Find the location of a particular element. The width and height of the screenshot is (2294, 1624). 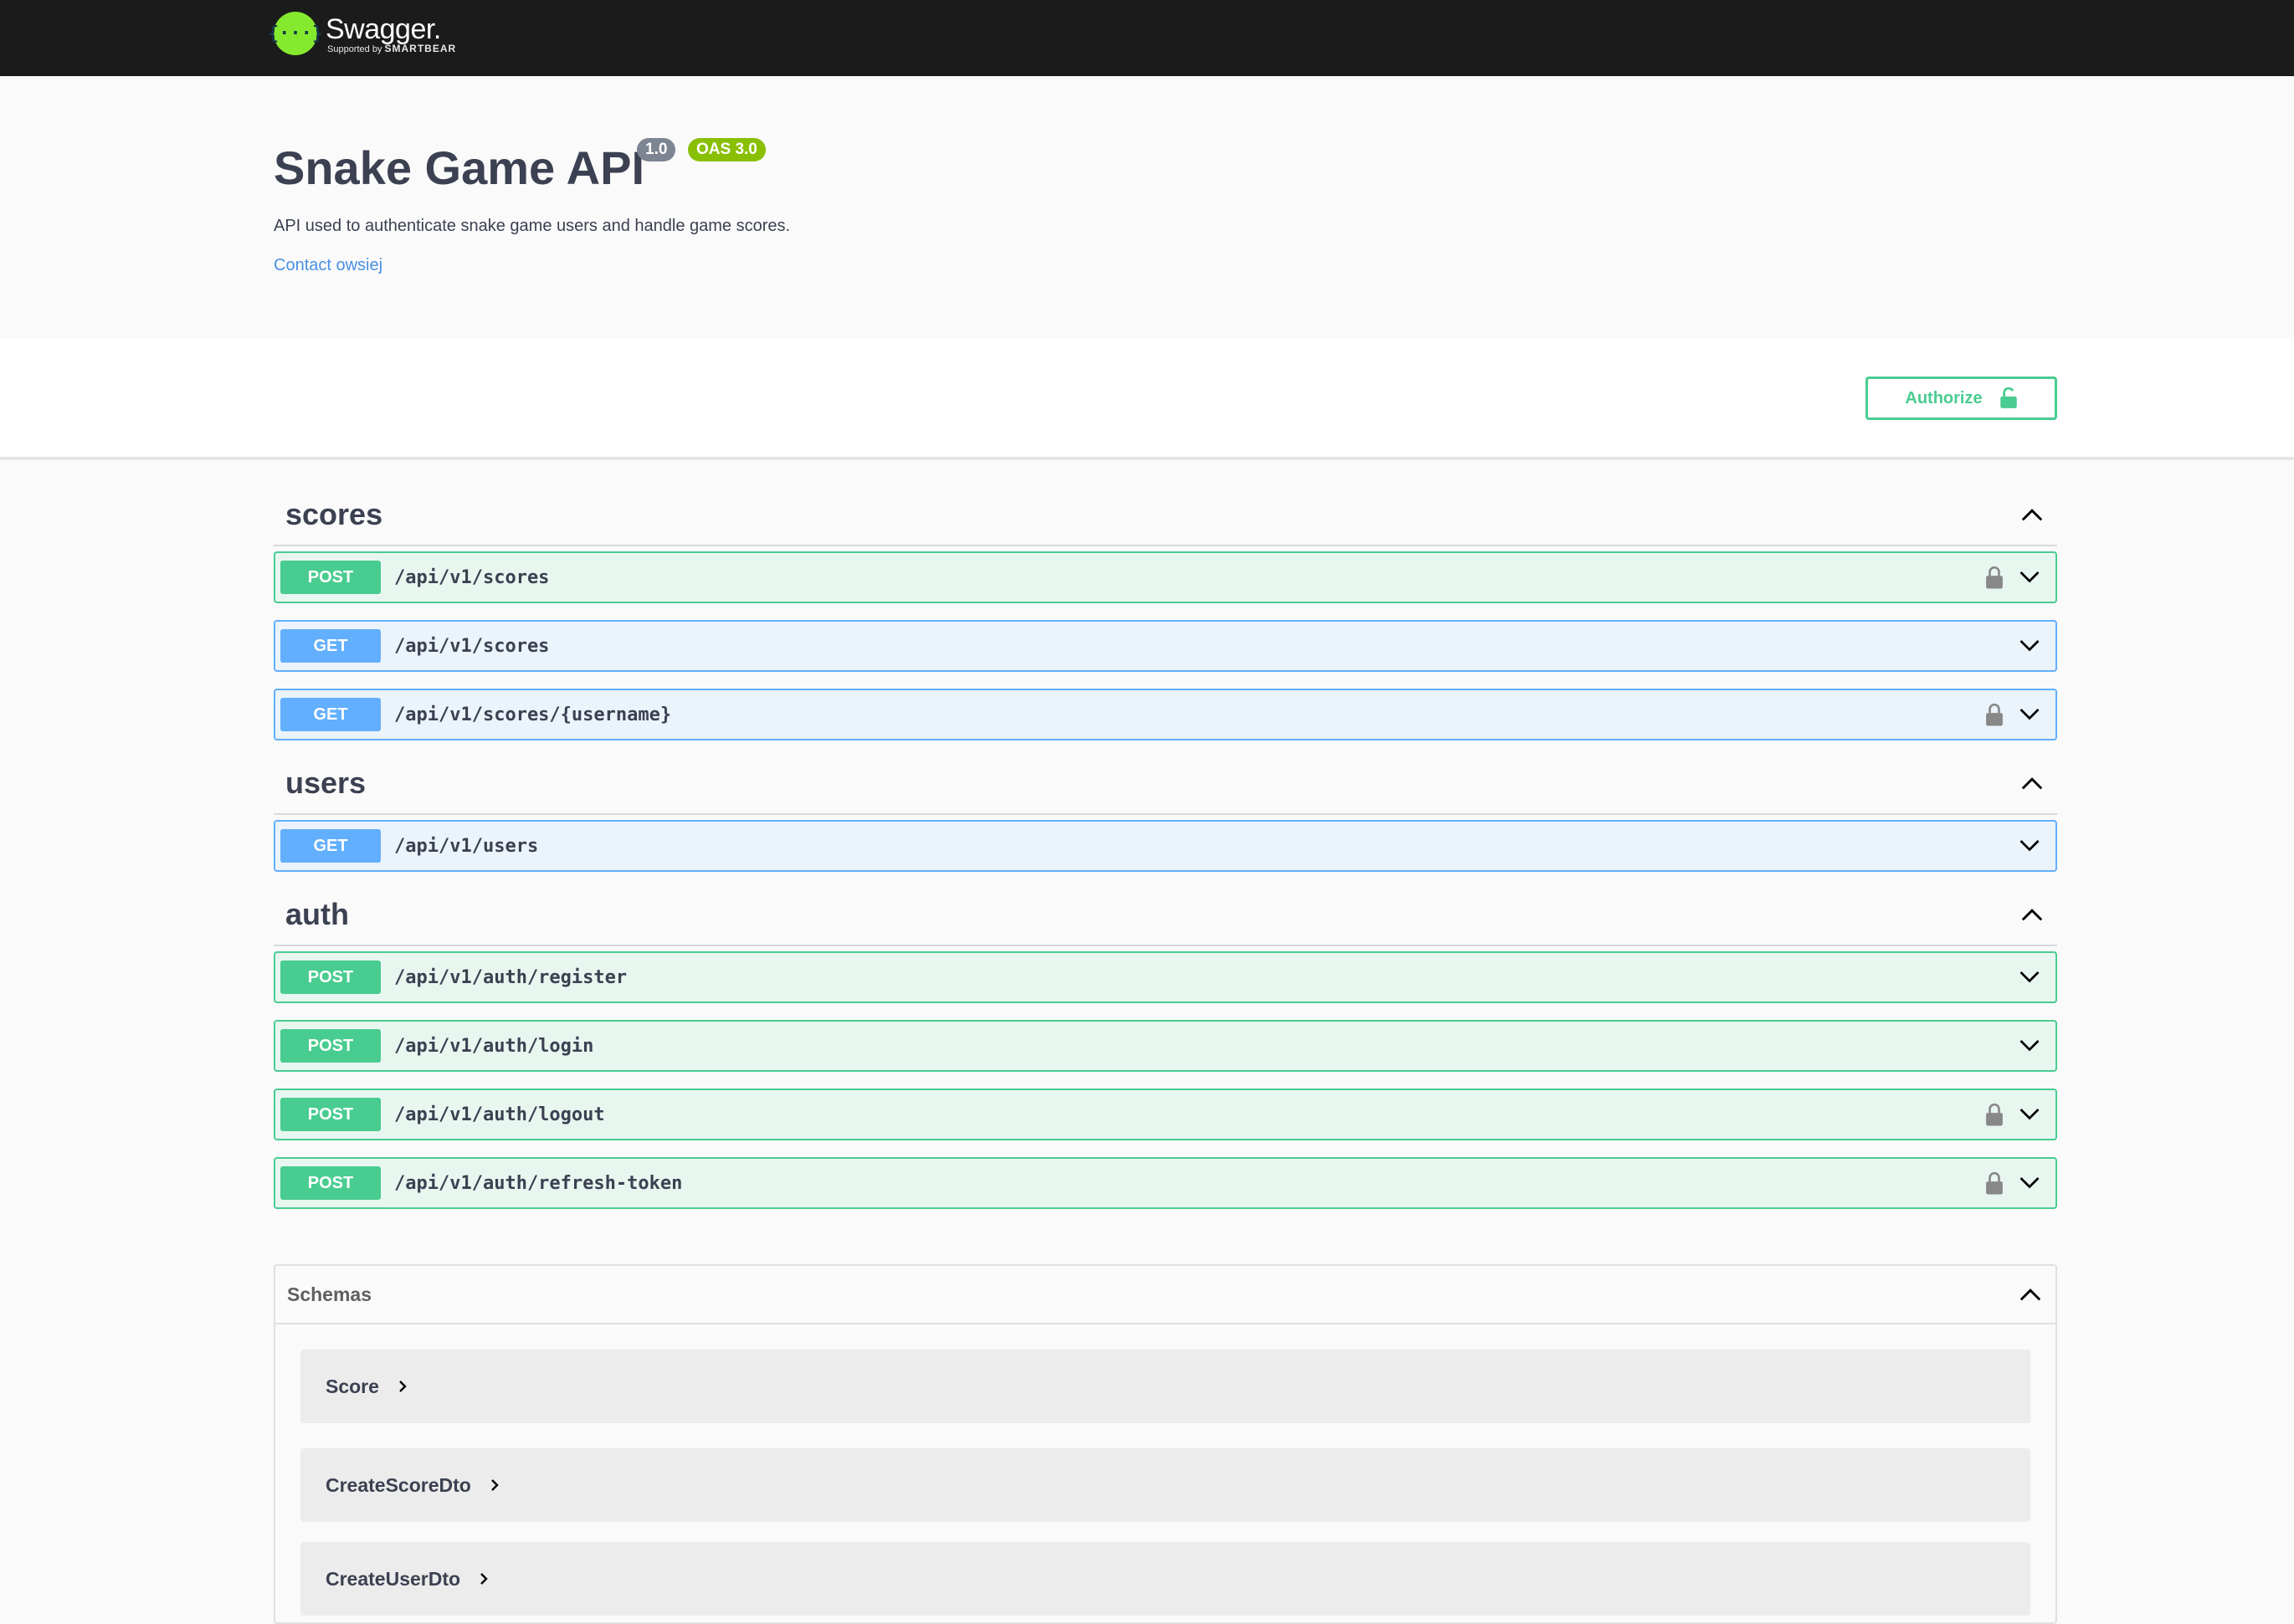

operation-path: /api/v1/users is located at coordinates (466, 846).